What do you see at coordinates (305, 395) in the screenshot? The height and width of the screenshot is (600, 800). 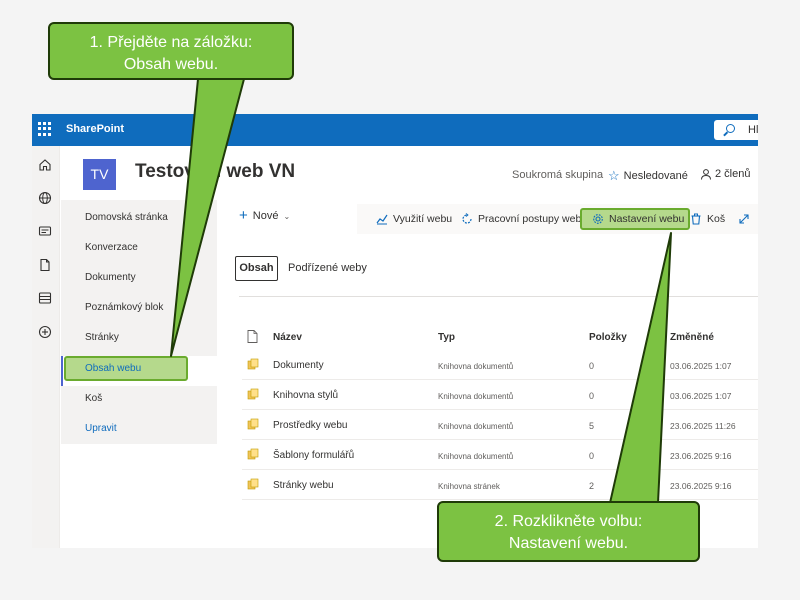 I see `row-name: Knihovna stylů` at bounding box center [305, 395].